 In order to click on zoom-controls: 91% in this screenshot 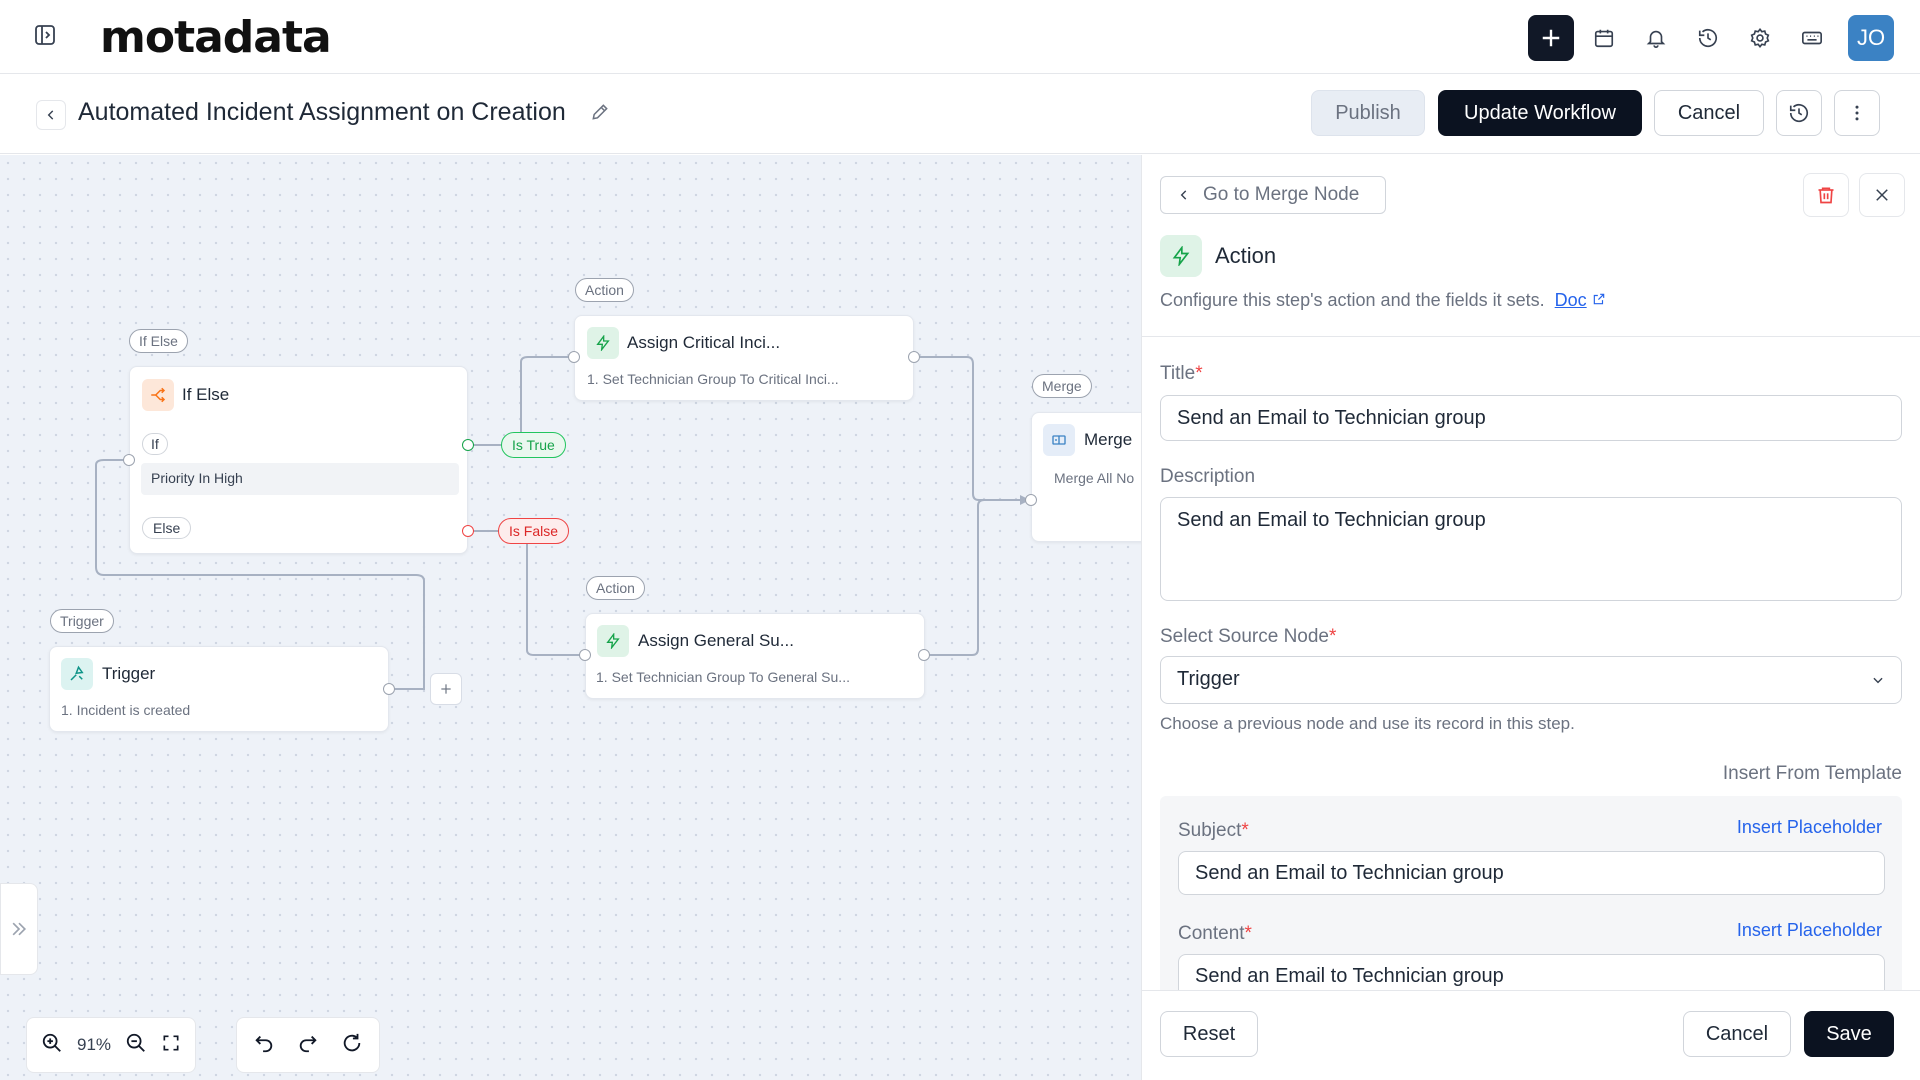, I will do `click(111, 1045)`.